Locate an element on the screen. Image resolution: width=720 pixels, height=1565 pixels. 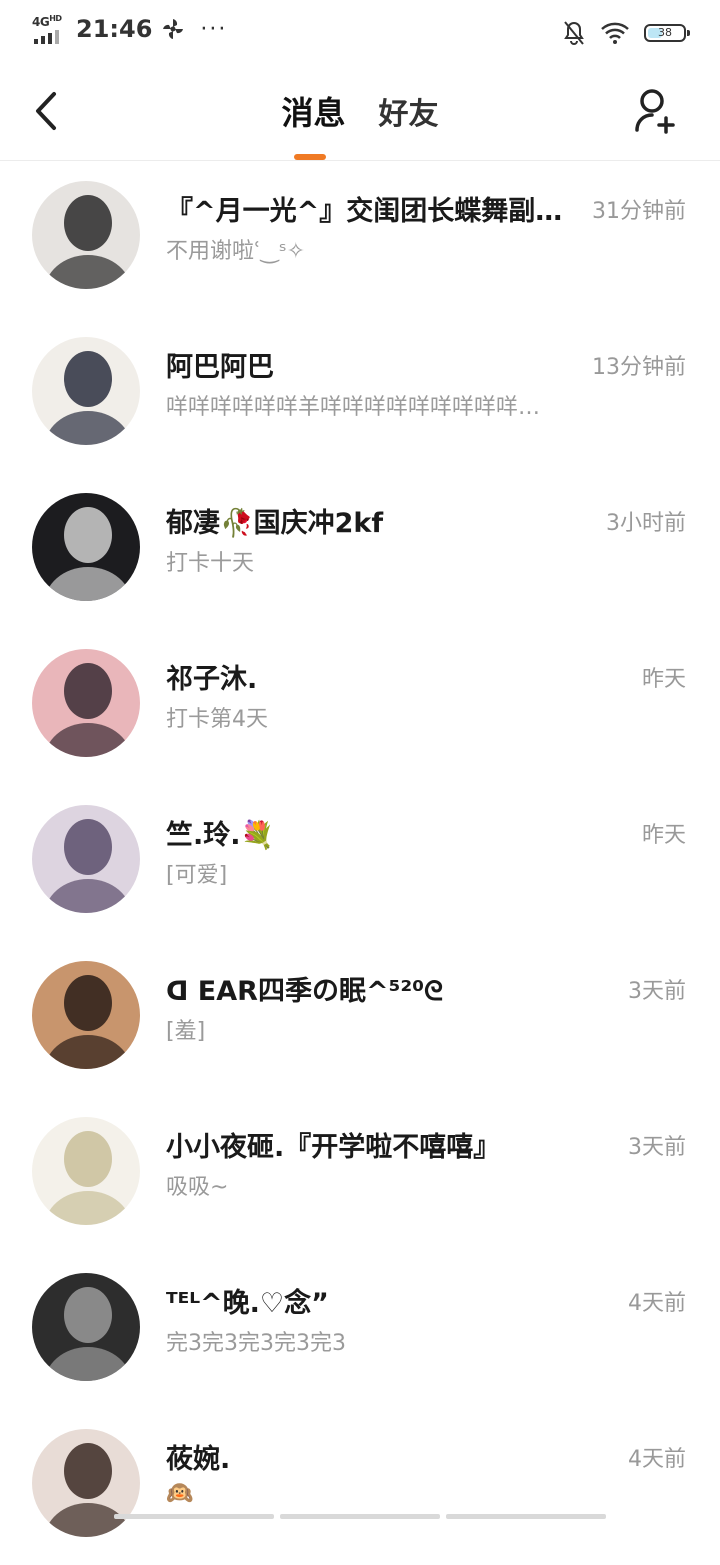
battery-icon: 38 is located at coordinates (667, 33).